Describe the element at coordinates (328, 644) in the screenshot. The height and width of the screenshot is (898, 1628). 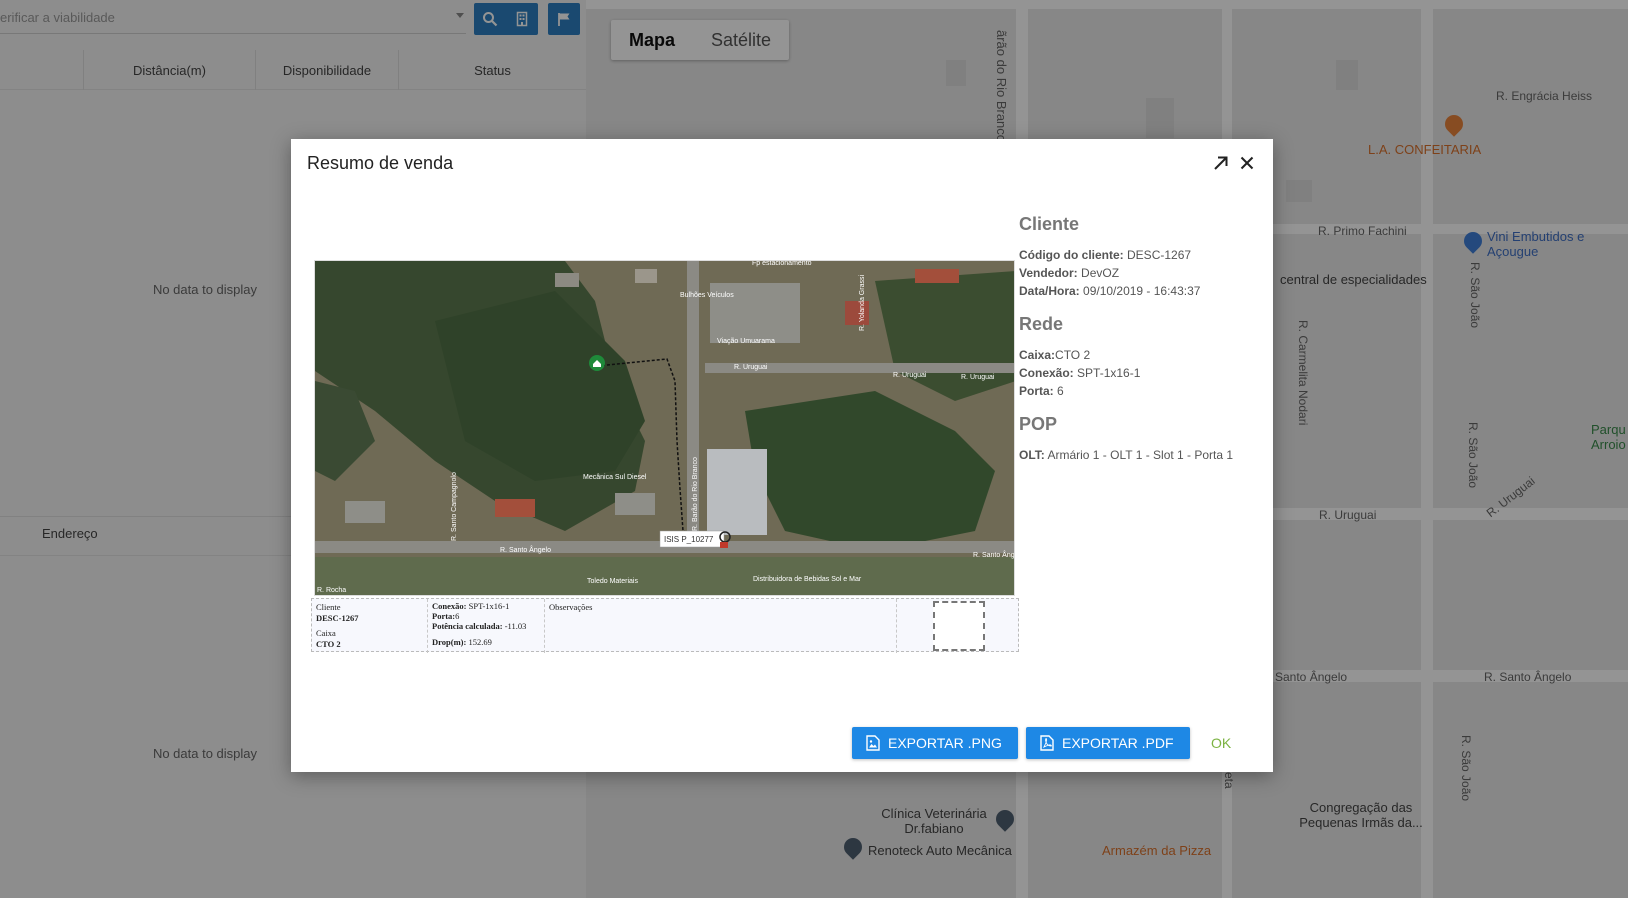
I see `strip-caixa-value: CTO 2` at that location.